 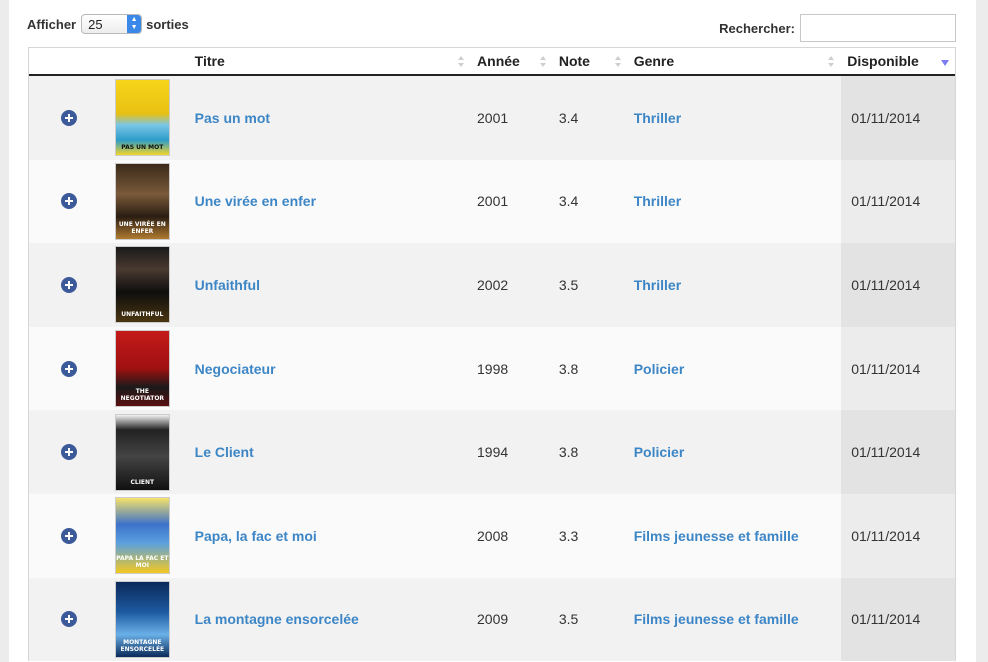 I want to click on table-header: Titre Année Note Genre Disponible, so click(x=492, y=62).